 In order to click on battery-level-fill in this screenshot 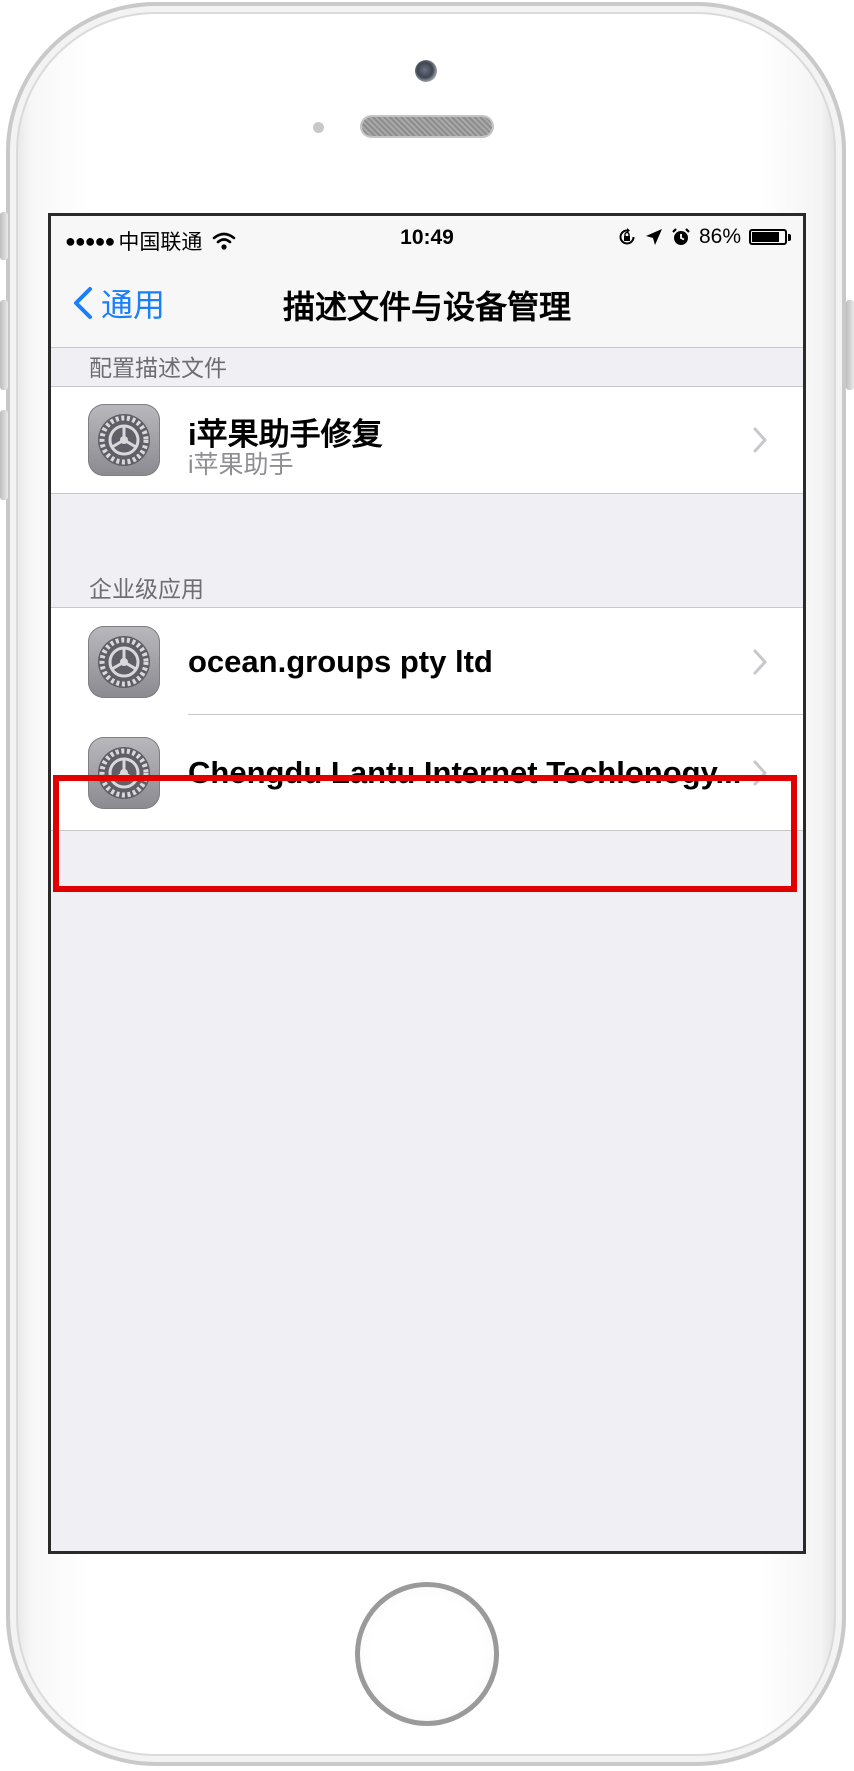, I will do `click(766, 237)`.